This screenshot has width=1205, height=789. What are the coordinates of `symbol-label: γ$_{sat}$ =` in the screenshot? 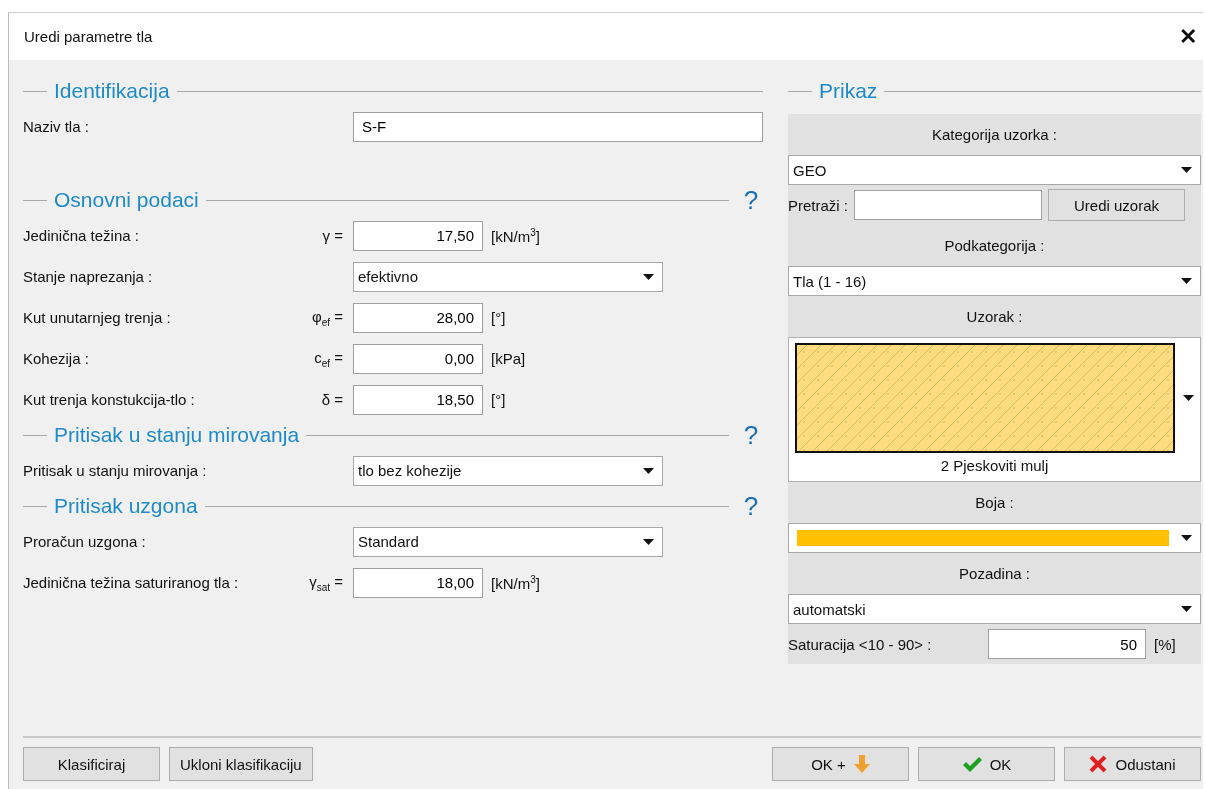 It's located at (326, 582).